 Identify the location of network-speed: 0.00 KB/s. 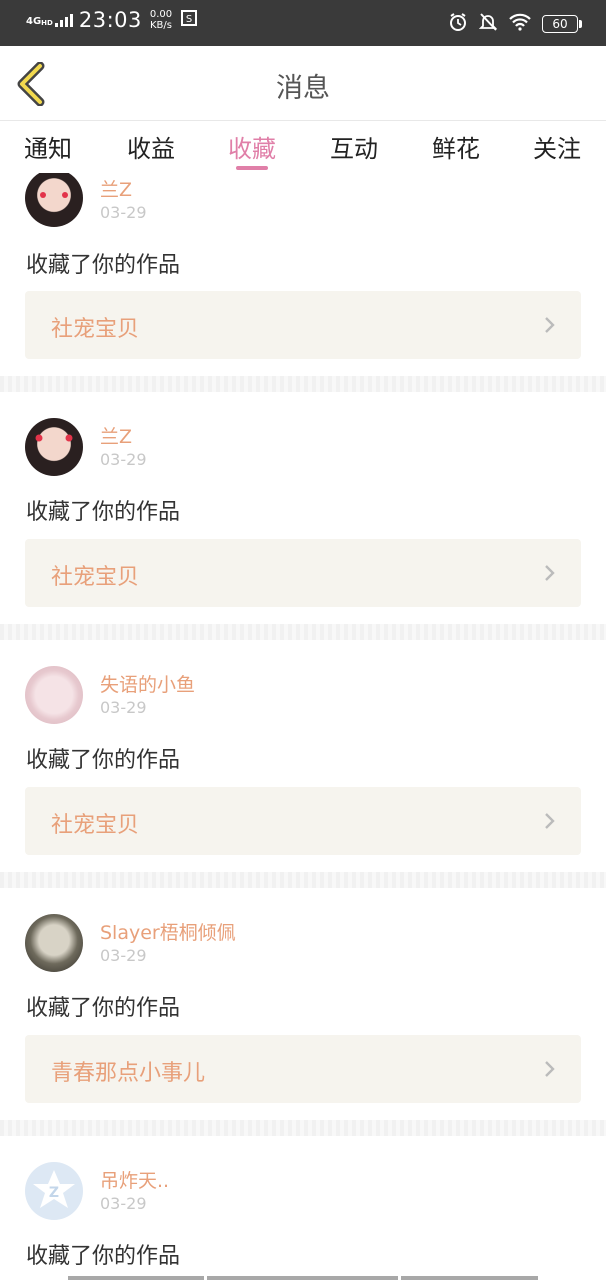
(161, 20).